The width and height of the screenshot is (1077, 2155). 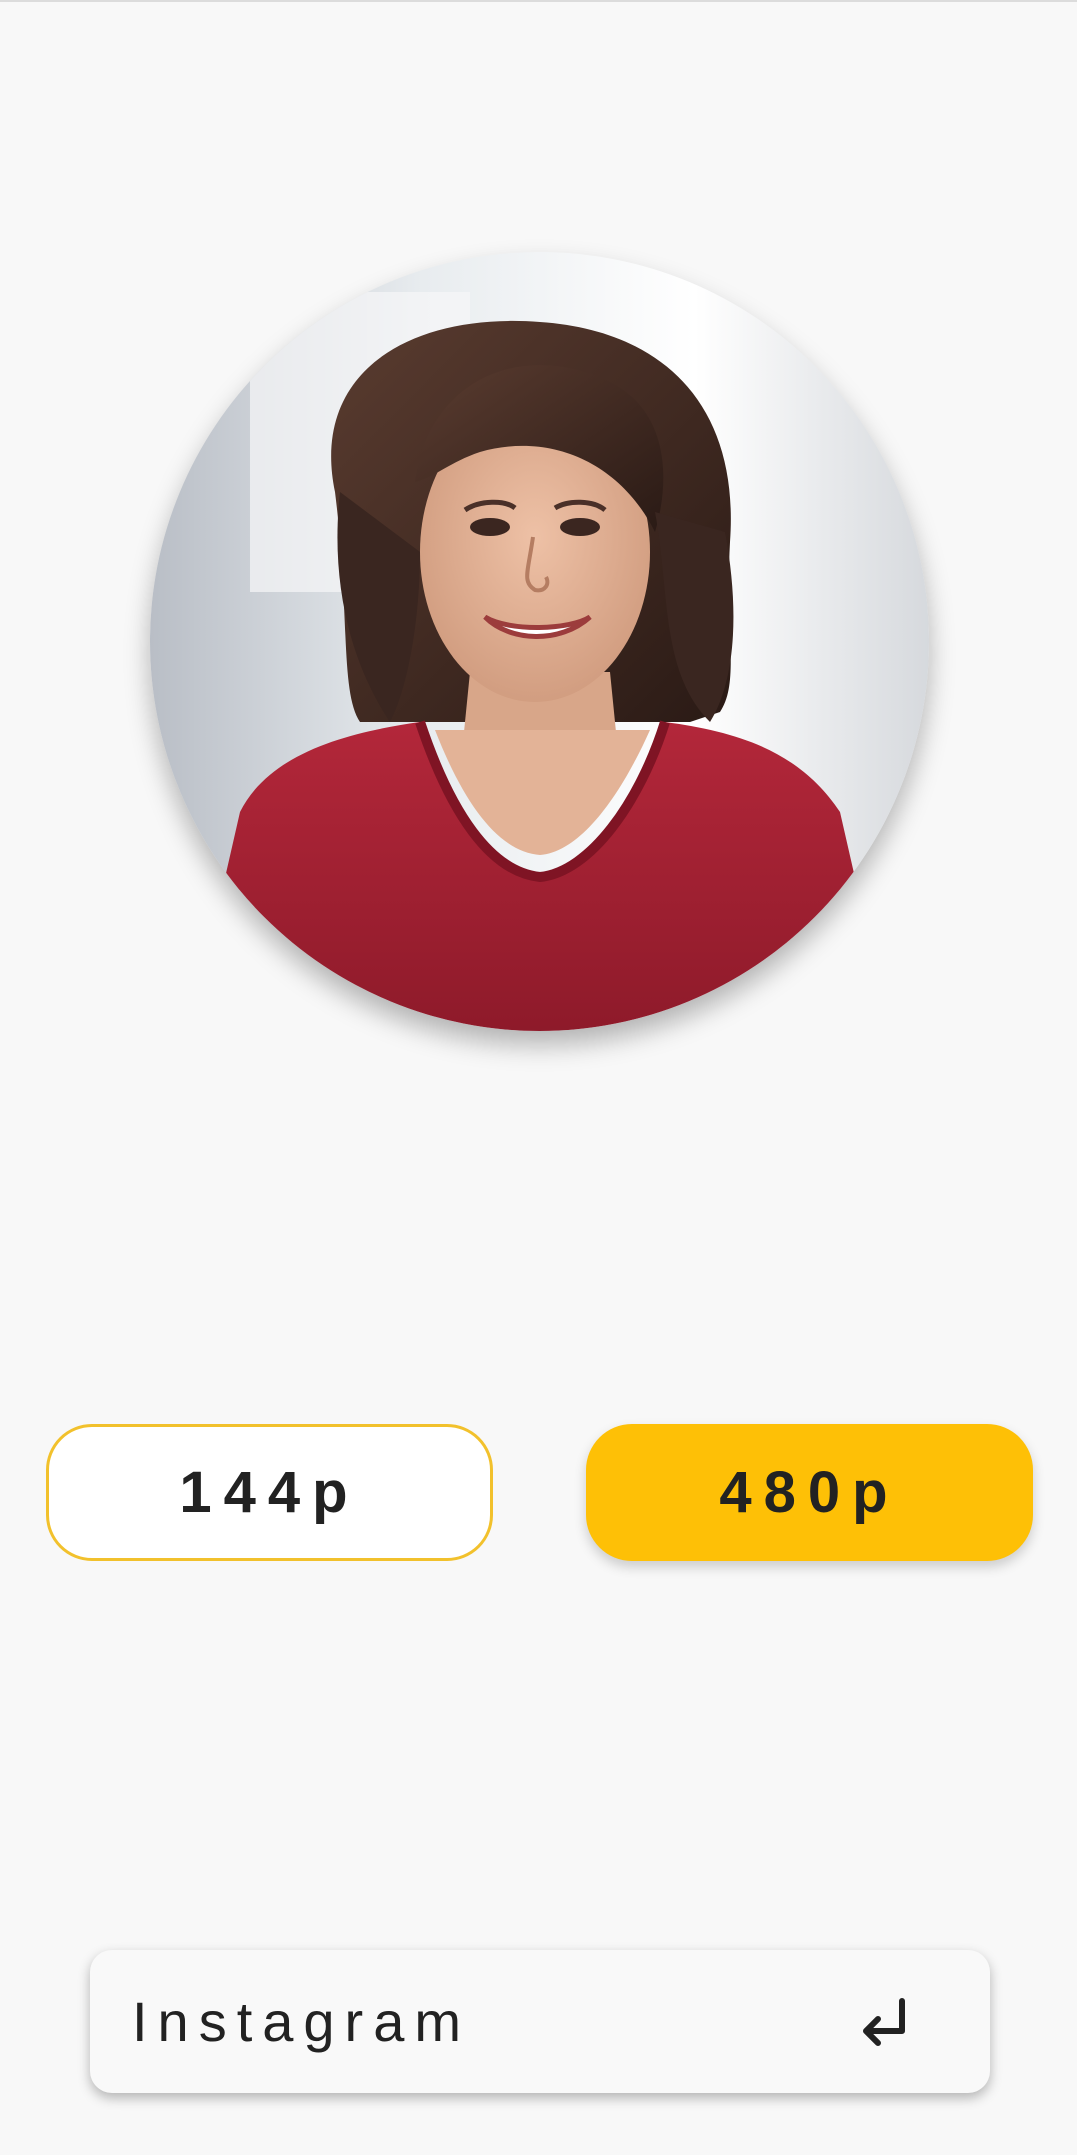 What do you see at coordinates (491, 2021) in the screenshot?
I see `url-input-value: Instagram` at bounding box center [491, 2021].